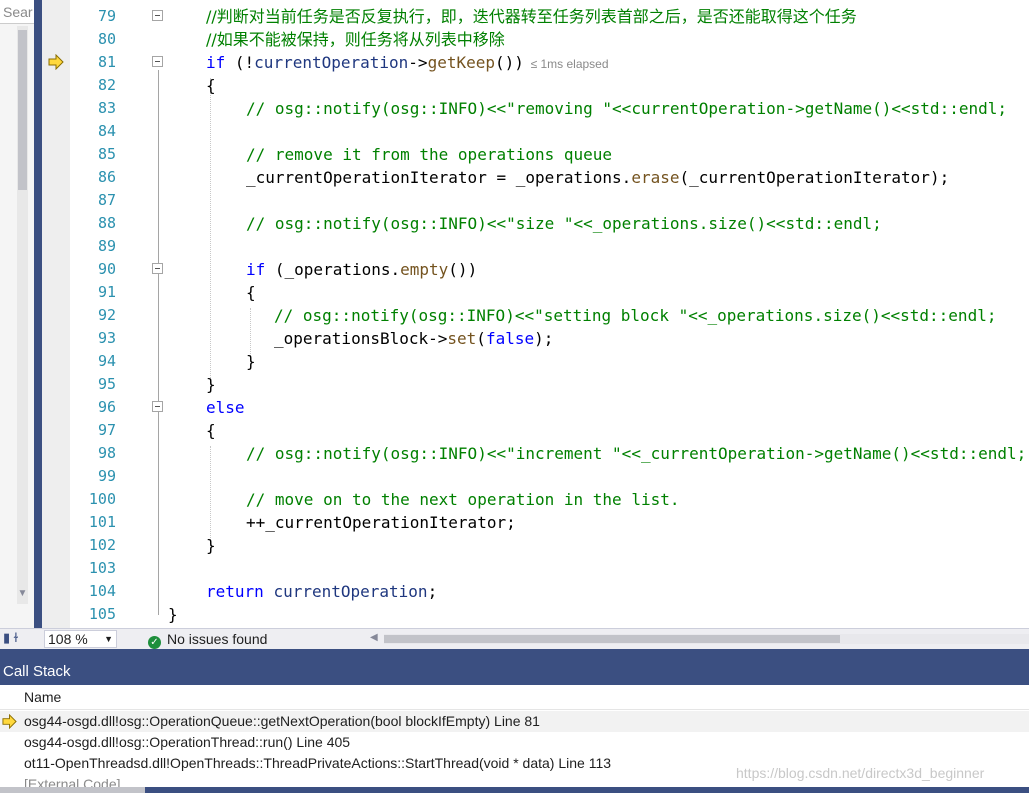 The height and width of the screenshot is (795, 1029). I want to click on line-number: 80, so click(106, 39).